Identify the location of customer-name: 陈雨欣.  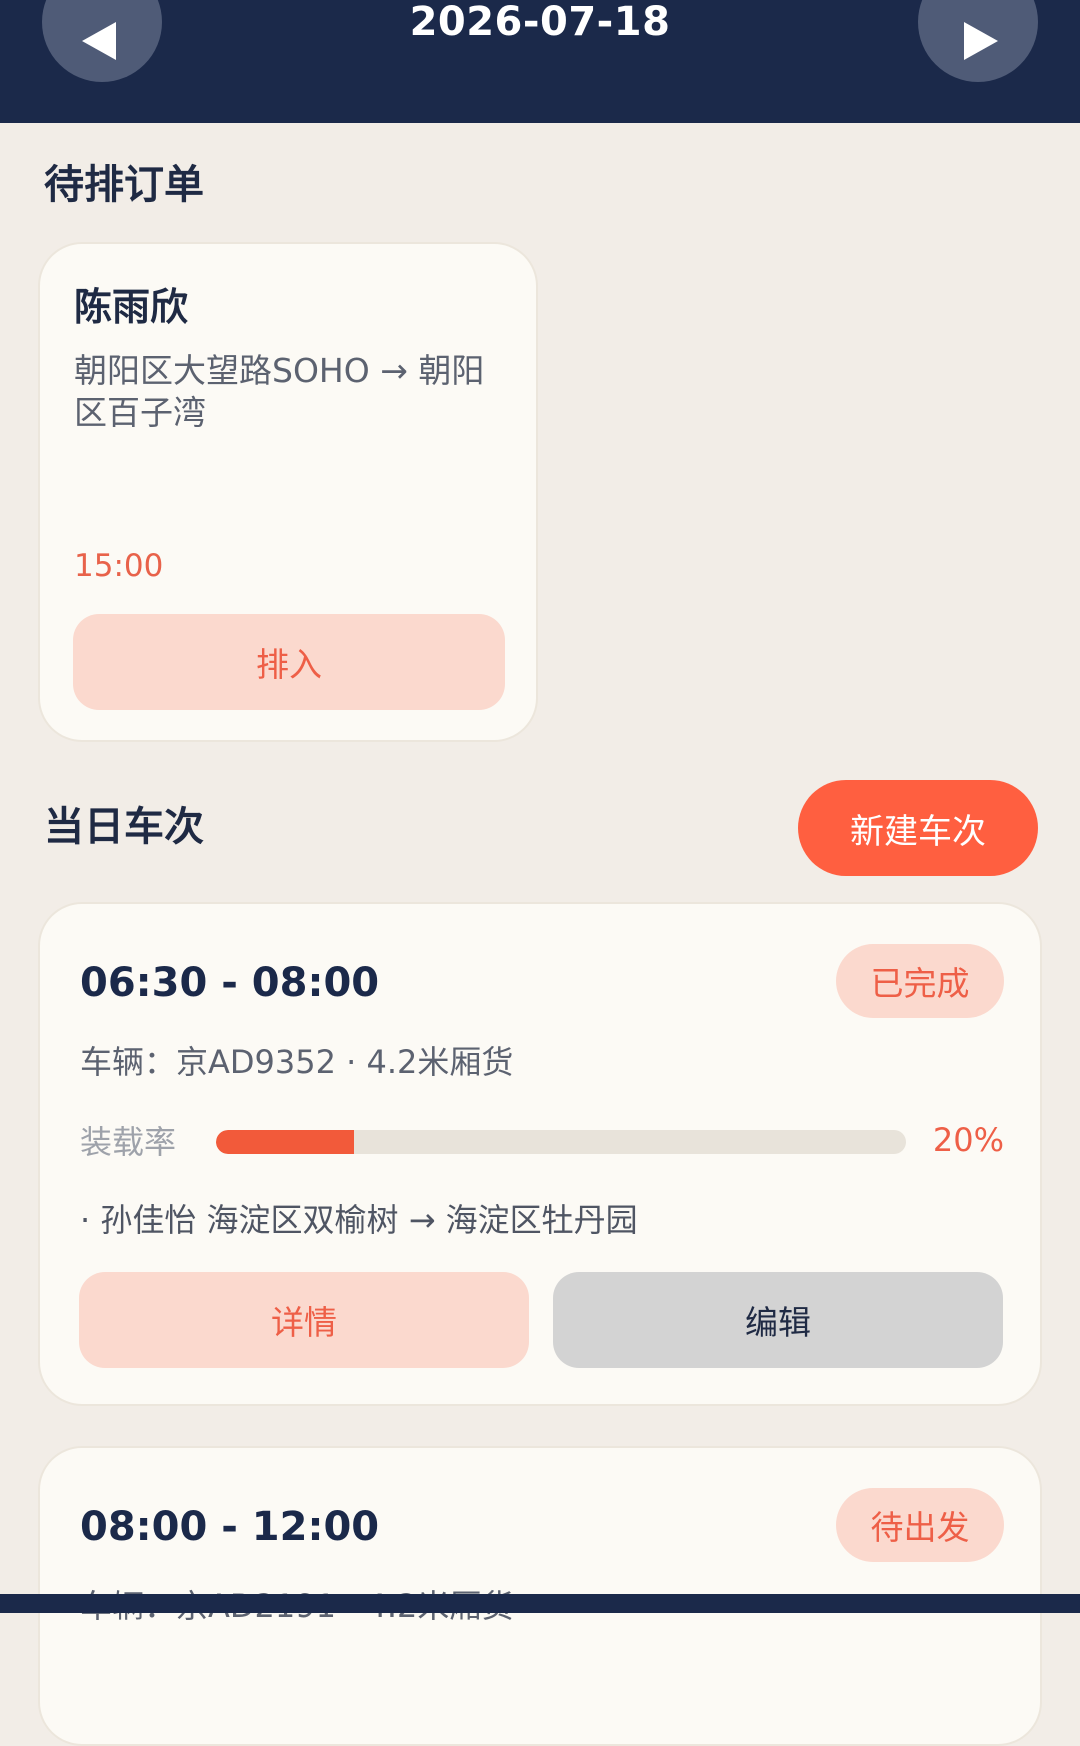
(131, 307).